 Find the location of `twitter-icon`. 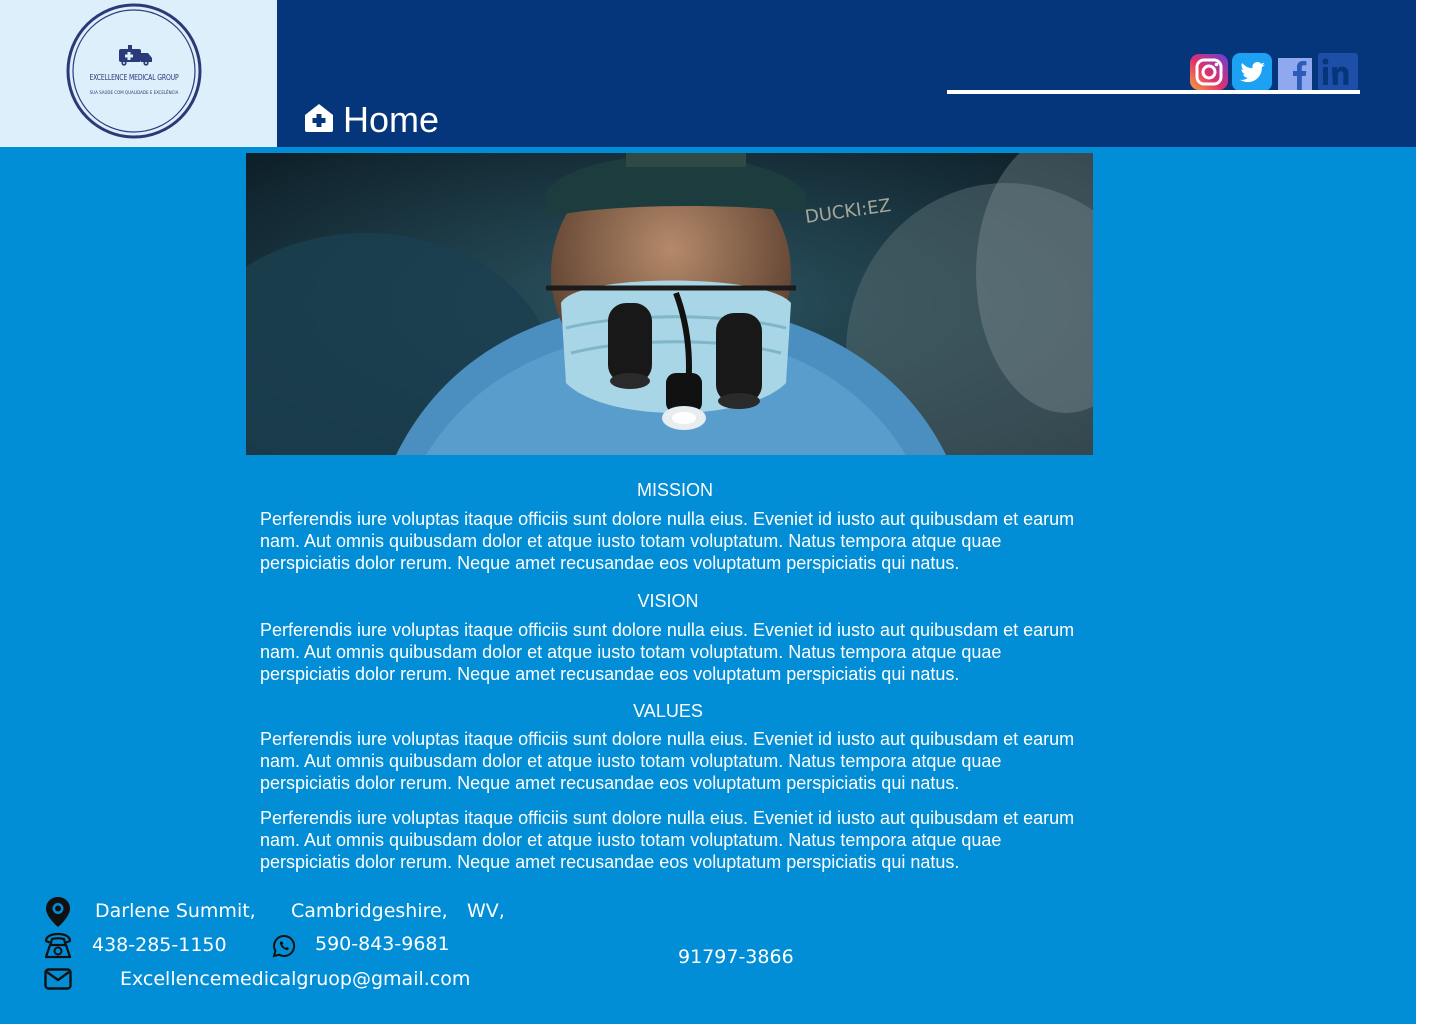

twitter-icon is located at coordinates (1252, 72).